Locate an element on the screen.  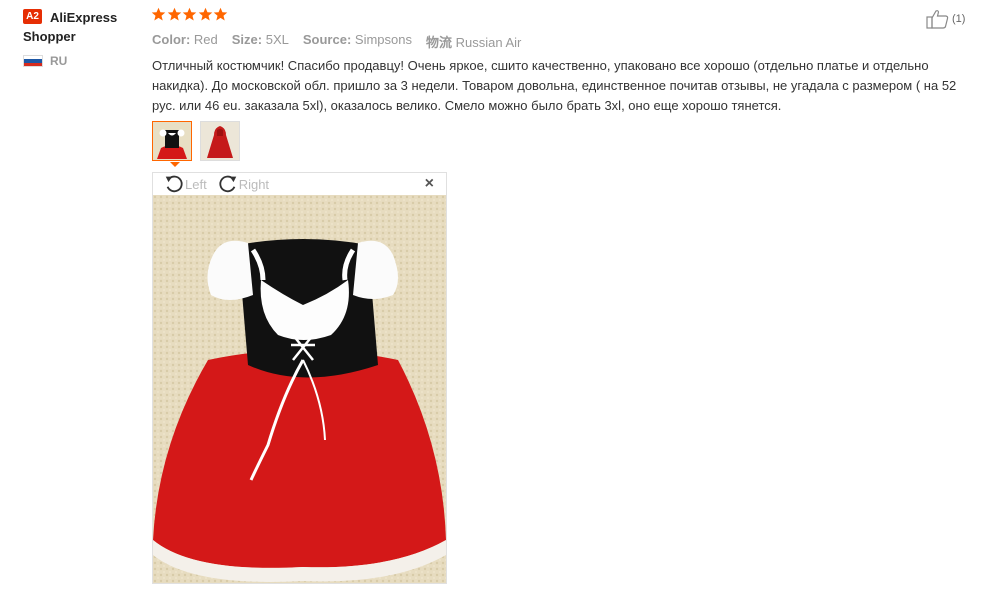
russia-flag-icon is located at coordinates (33, 61).